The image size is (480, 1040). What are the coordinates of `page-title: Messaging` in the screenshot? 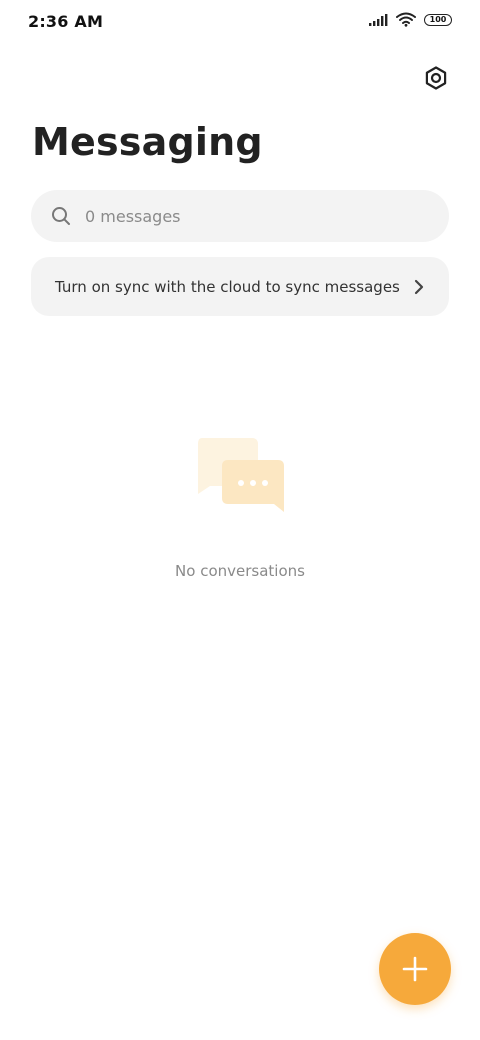 It's located at (147, 142).